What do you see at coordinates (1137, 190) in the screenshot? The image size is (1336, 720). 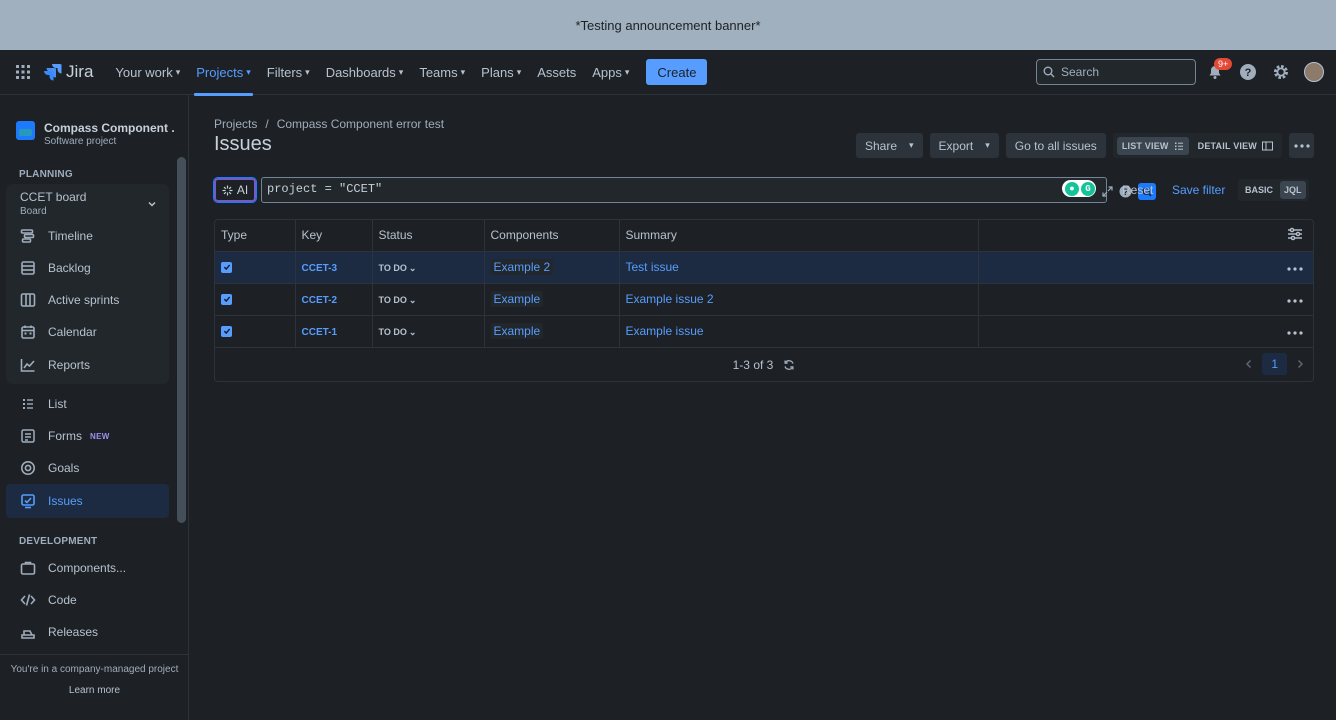 I see `reset-button: Reset` at bounding box center [1137, 190].